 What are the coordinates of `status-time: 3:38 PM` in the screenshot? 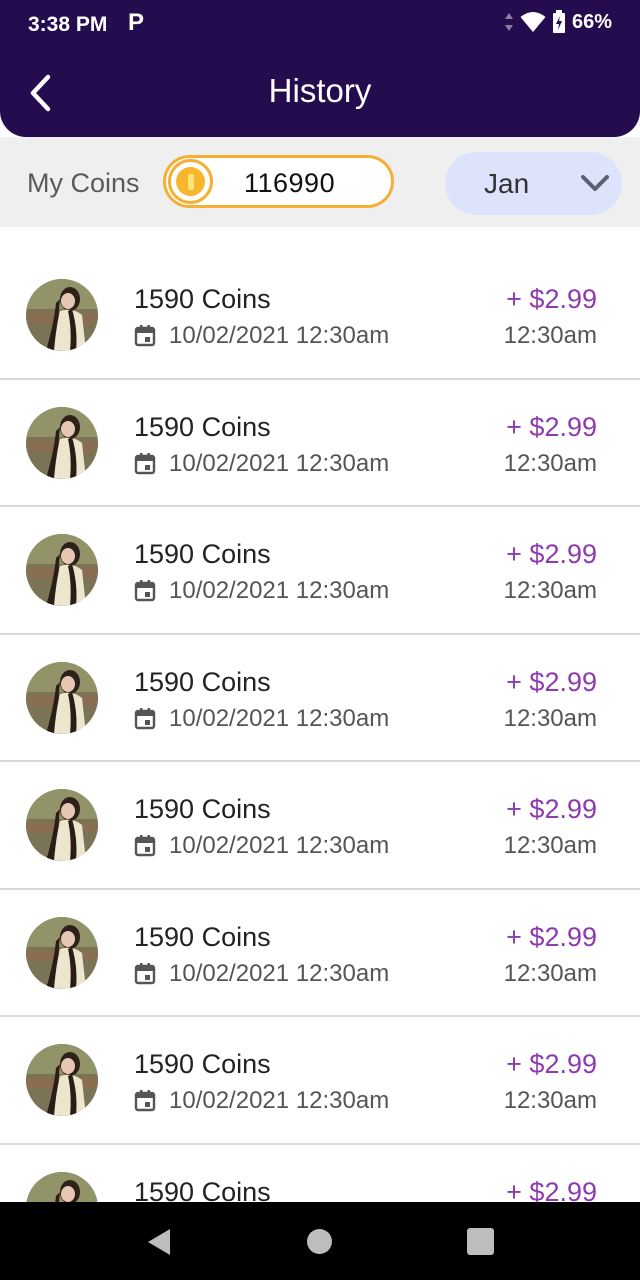 It's located at (68, 24).